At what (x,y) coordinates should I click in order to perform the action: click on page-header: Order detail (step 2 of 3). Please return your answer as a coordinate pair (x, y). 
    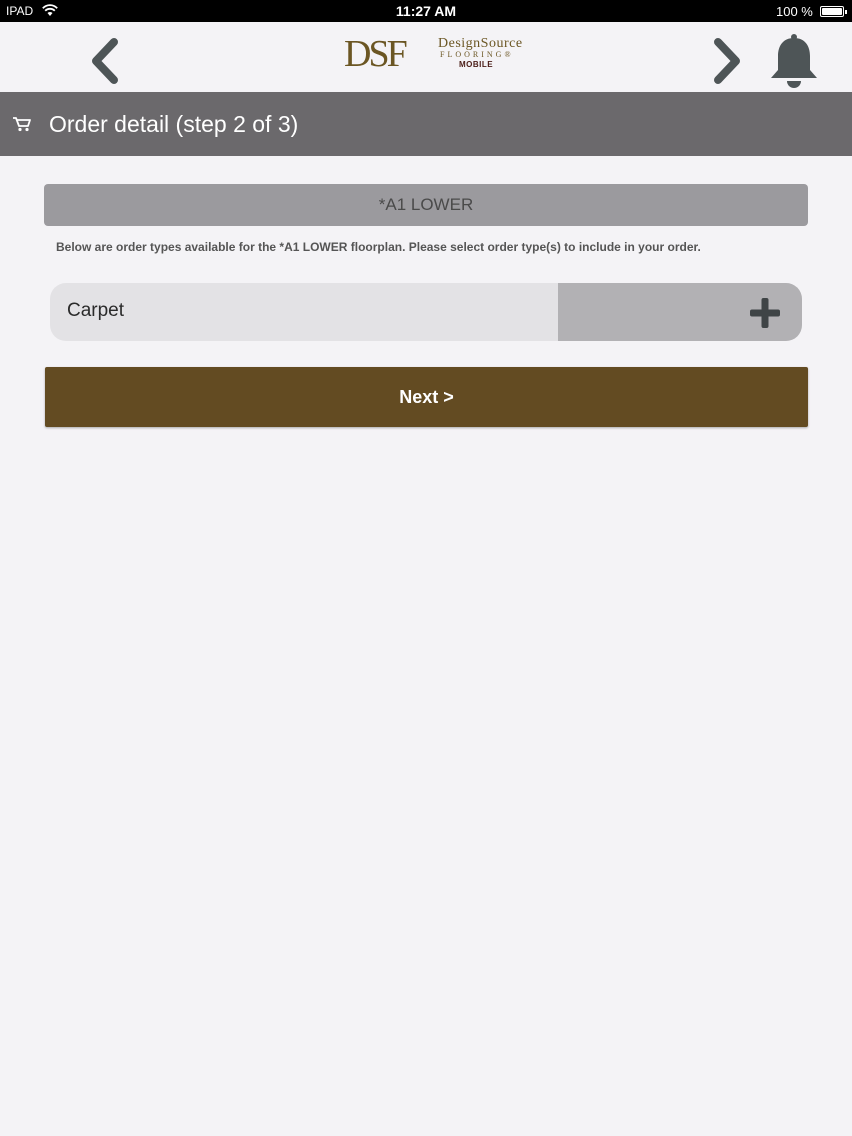
    Looking at the image, I should click on (426, 124).